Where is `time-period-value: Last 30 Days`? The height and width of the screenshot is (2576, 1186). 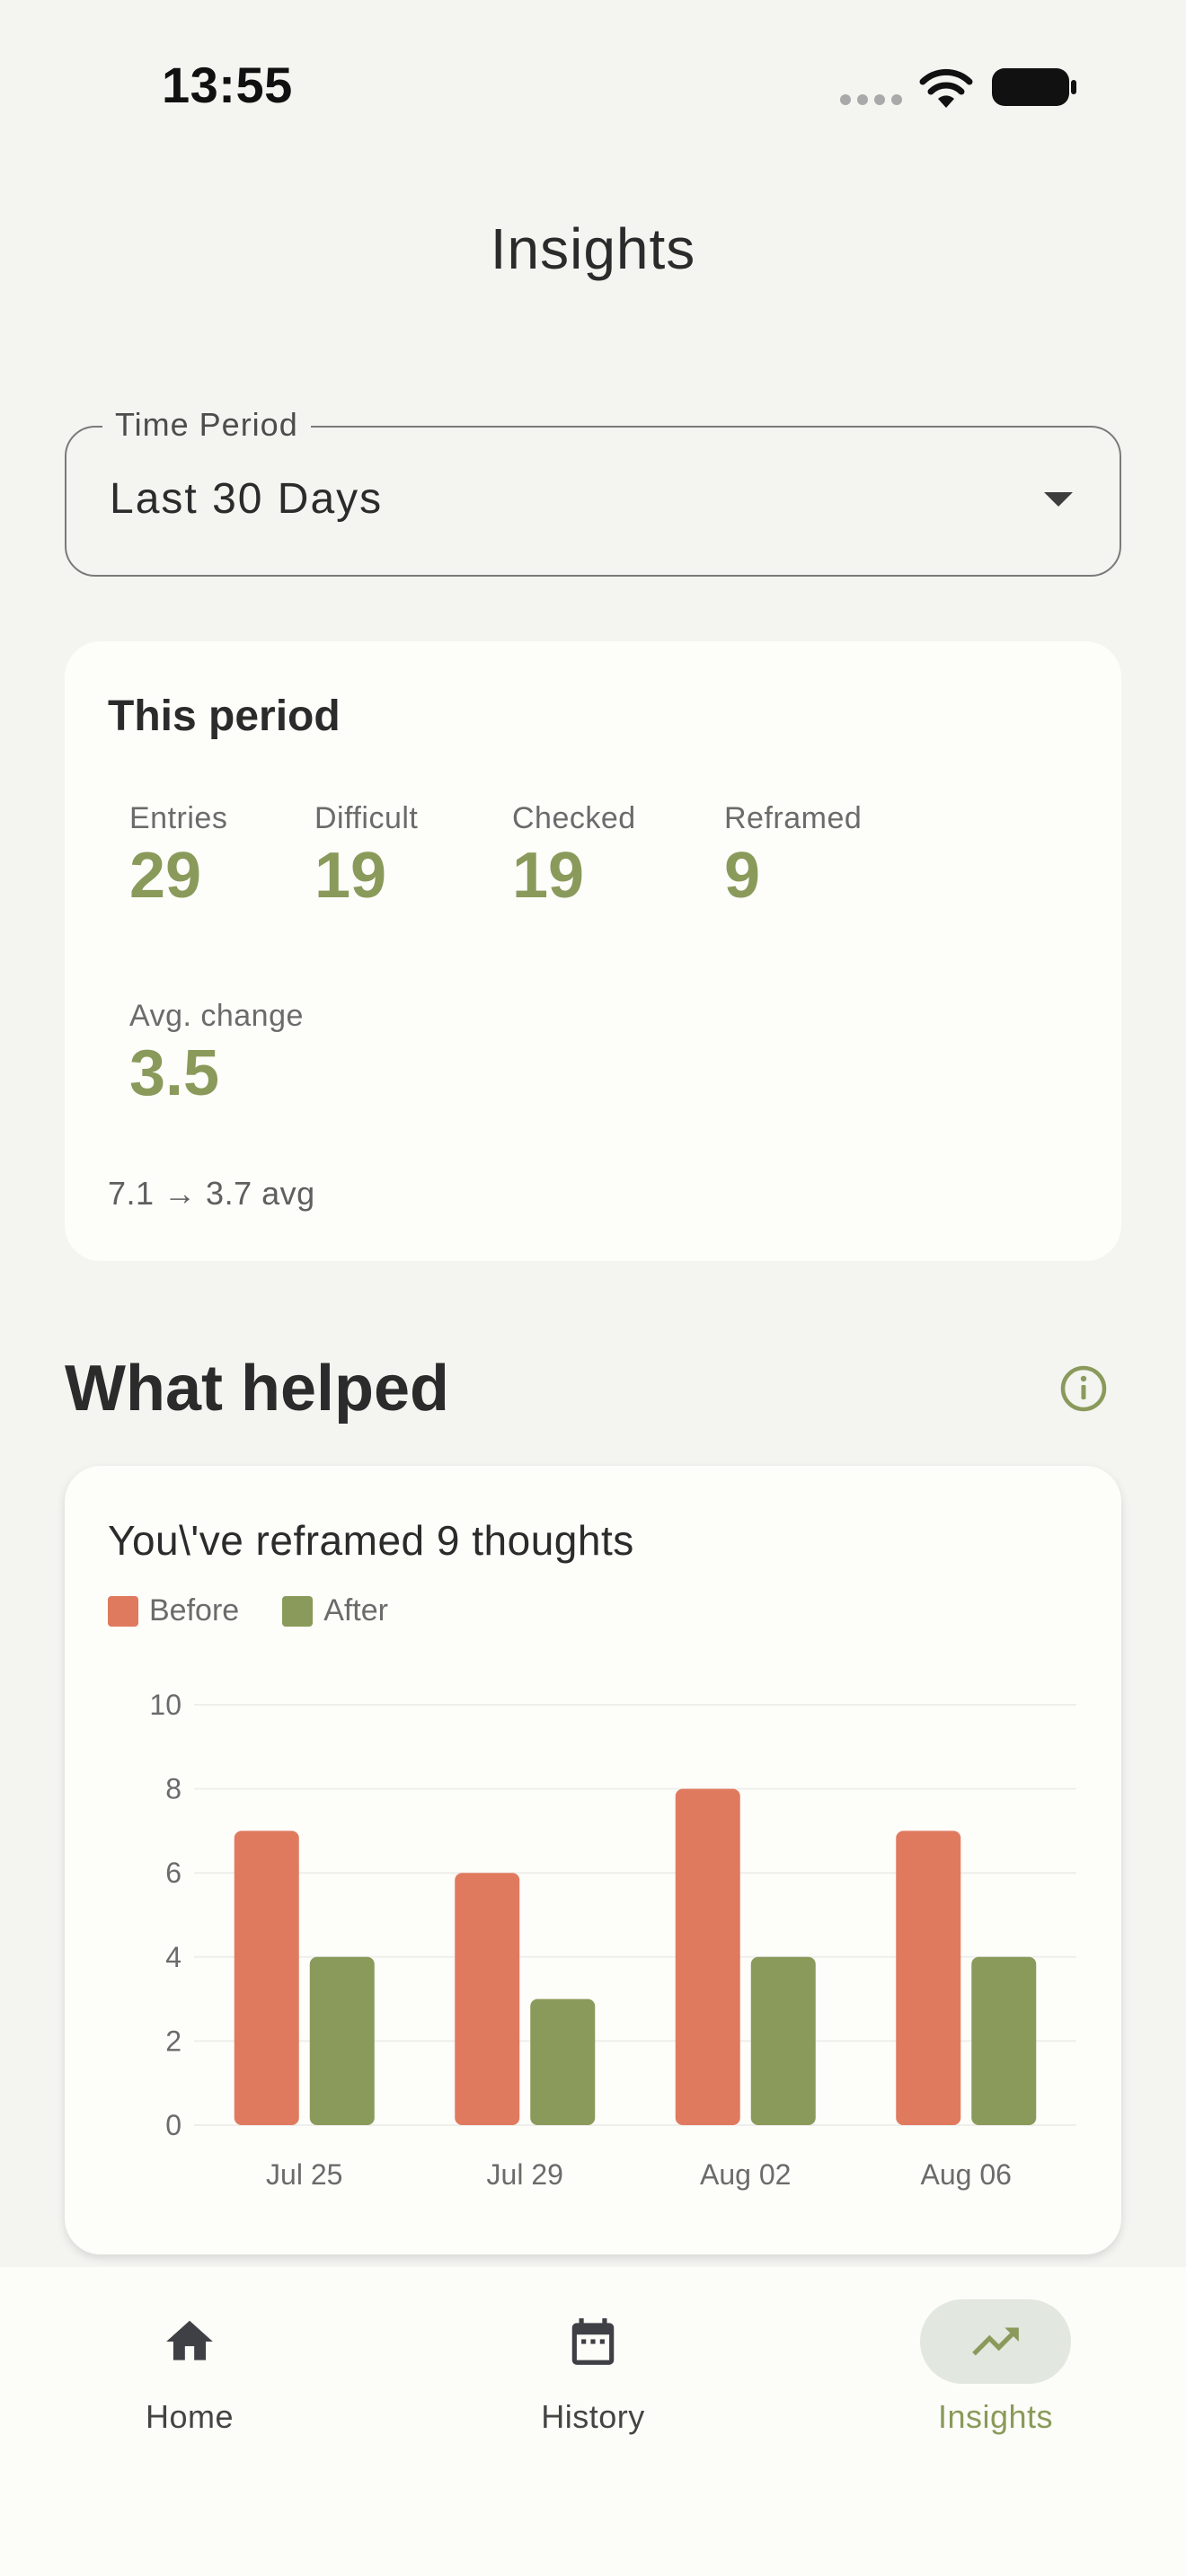 time-period-value: Last 30 Days is located at coordinates (247, 499).